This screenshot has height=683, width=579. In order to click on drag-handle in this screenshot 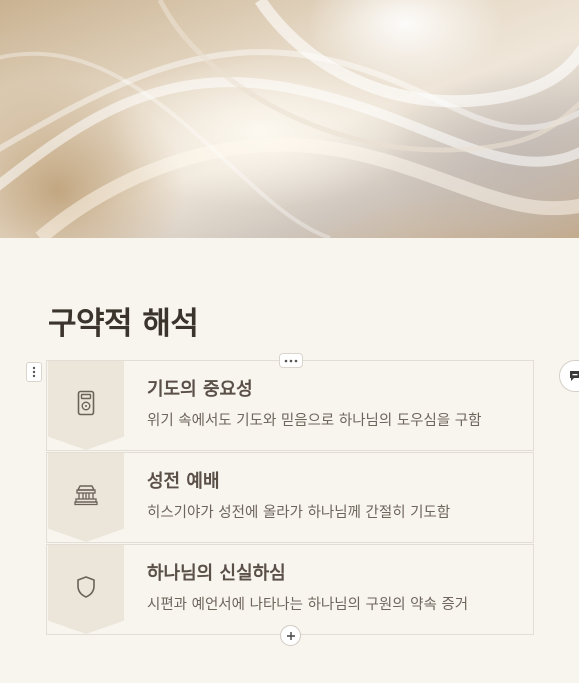, I will do `click(34, 372)`.